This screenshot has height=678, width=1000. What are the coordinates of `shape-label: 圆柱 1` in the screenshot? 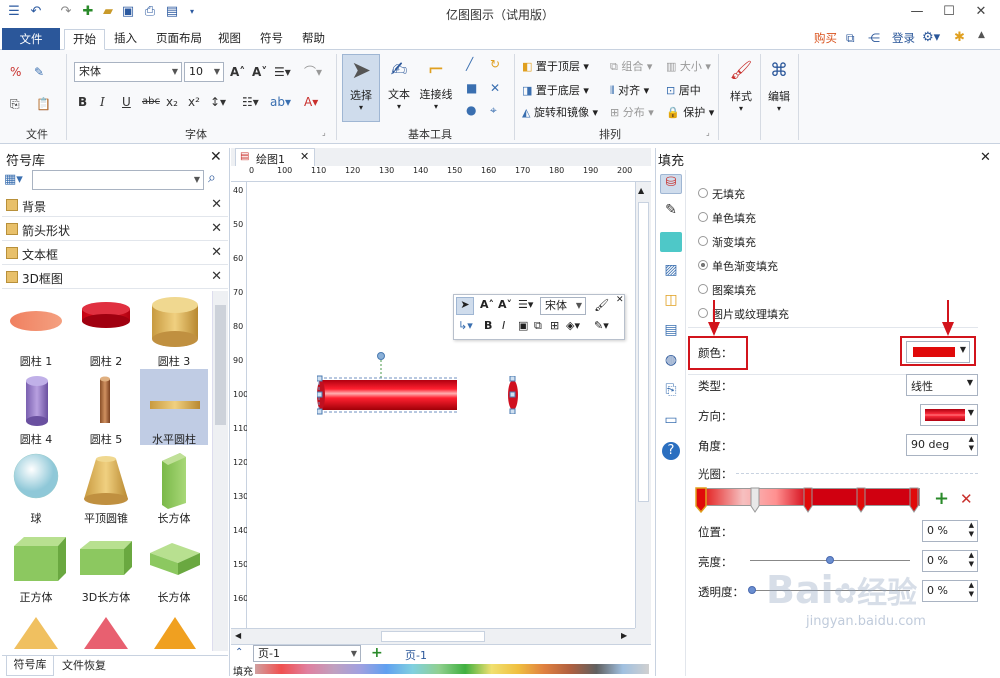 It's located at (36, 361).